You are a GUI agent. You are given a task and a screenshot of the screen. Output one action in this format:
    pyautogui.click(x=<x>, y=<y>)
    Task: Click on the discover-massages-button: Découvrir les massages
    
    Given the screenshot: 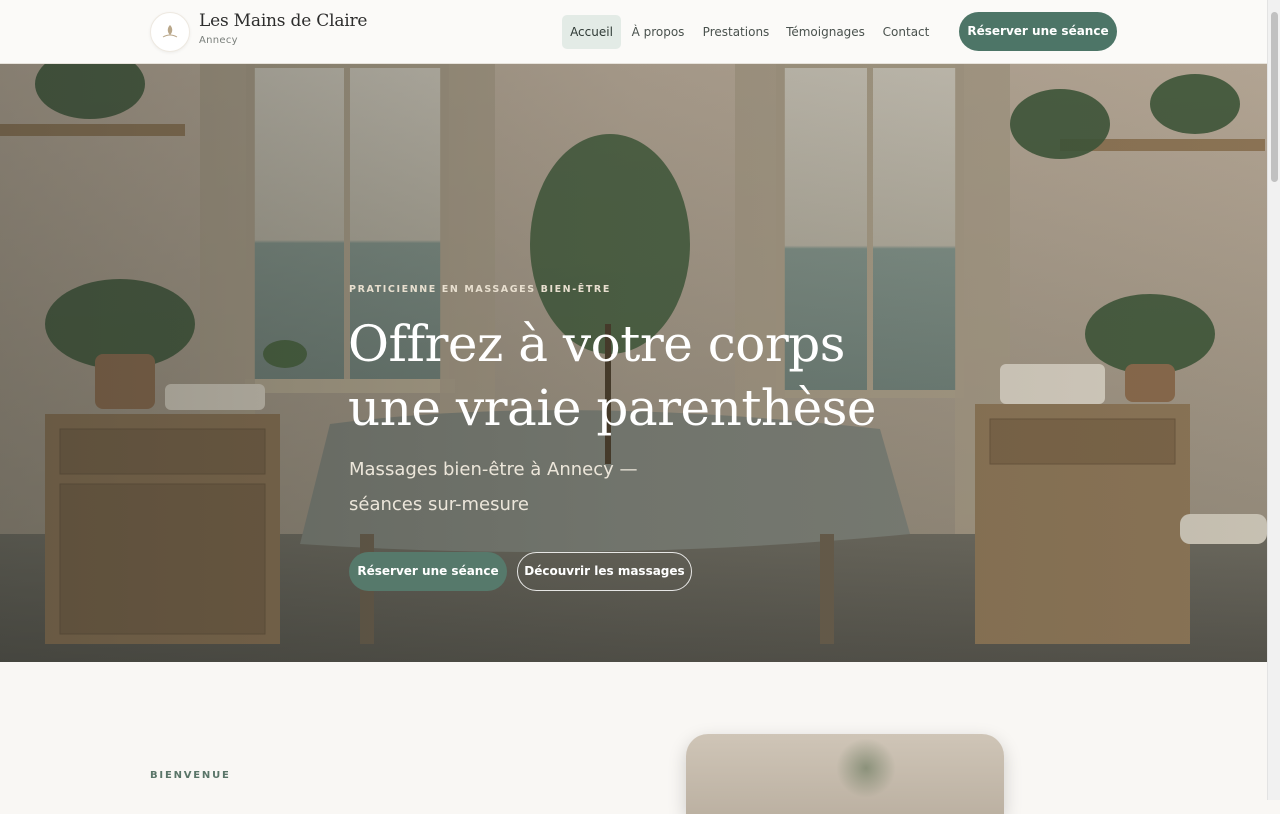 What is the action you would take?
    pyautogui.click(x=604, y=571)
    